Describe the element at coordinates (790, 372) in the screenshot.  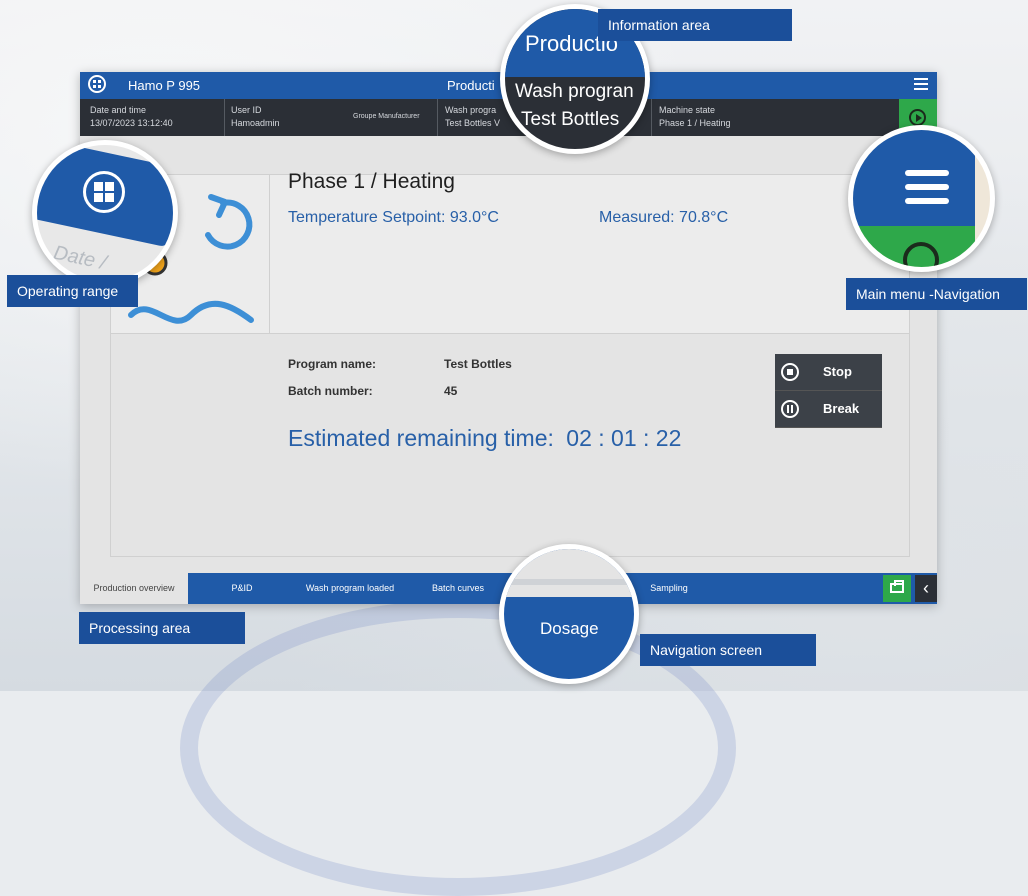
I see `stop-icon` at that location.